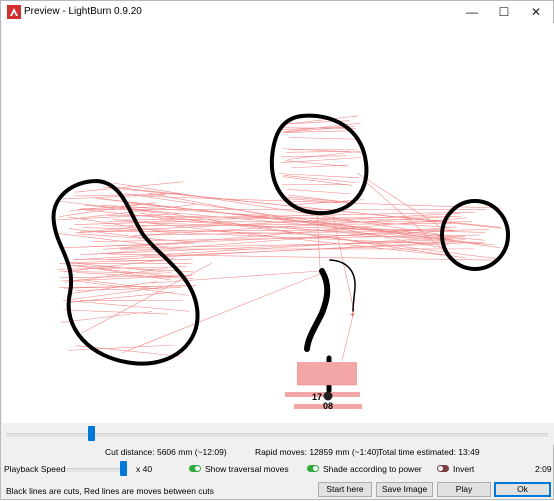 The height and width of the screenshot is (501, 554). I want to click on cut-distance: Cut distance: 5606 mm (~12:09), so click(166, 452).